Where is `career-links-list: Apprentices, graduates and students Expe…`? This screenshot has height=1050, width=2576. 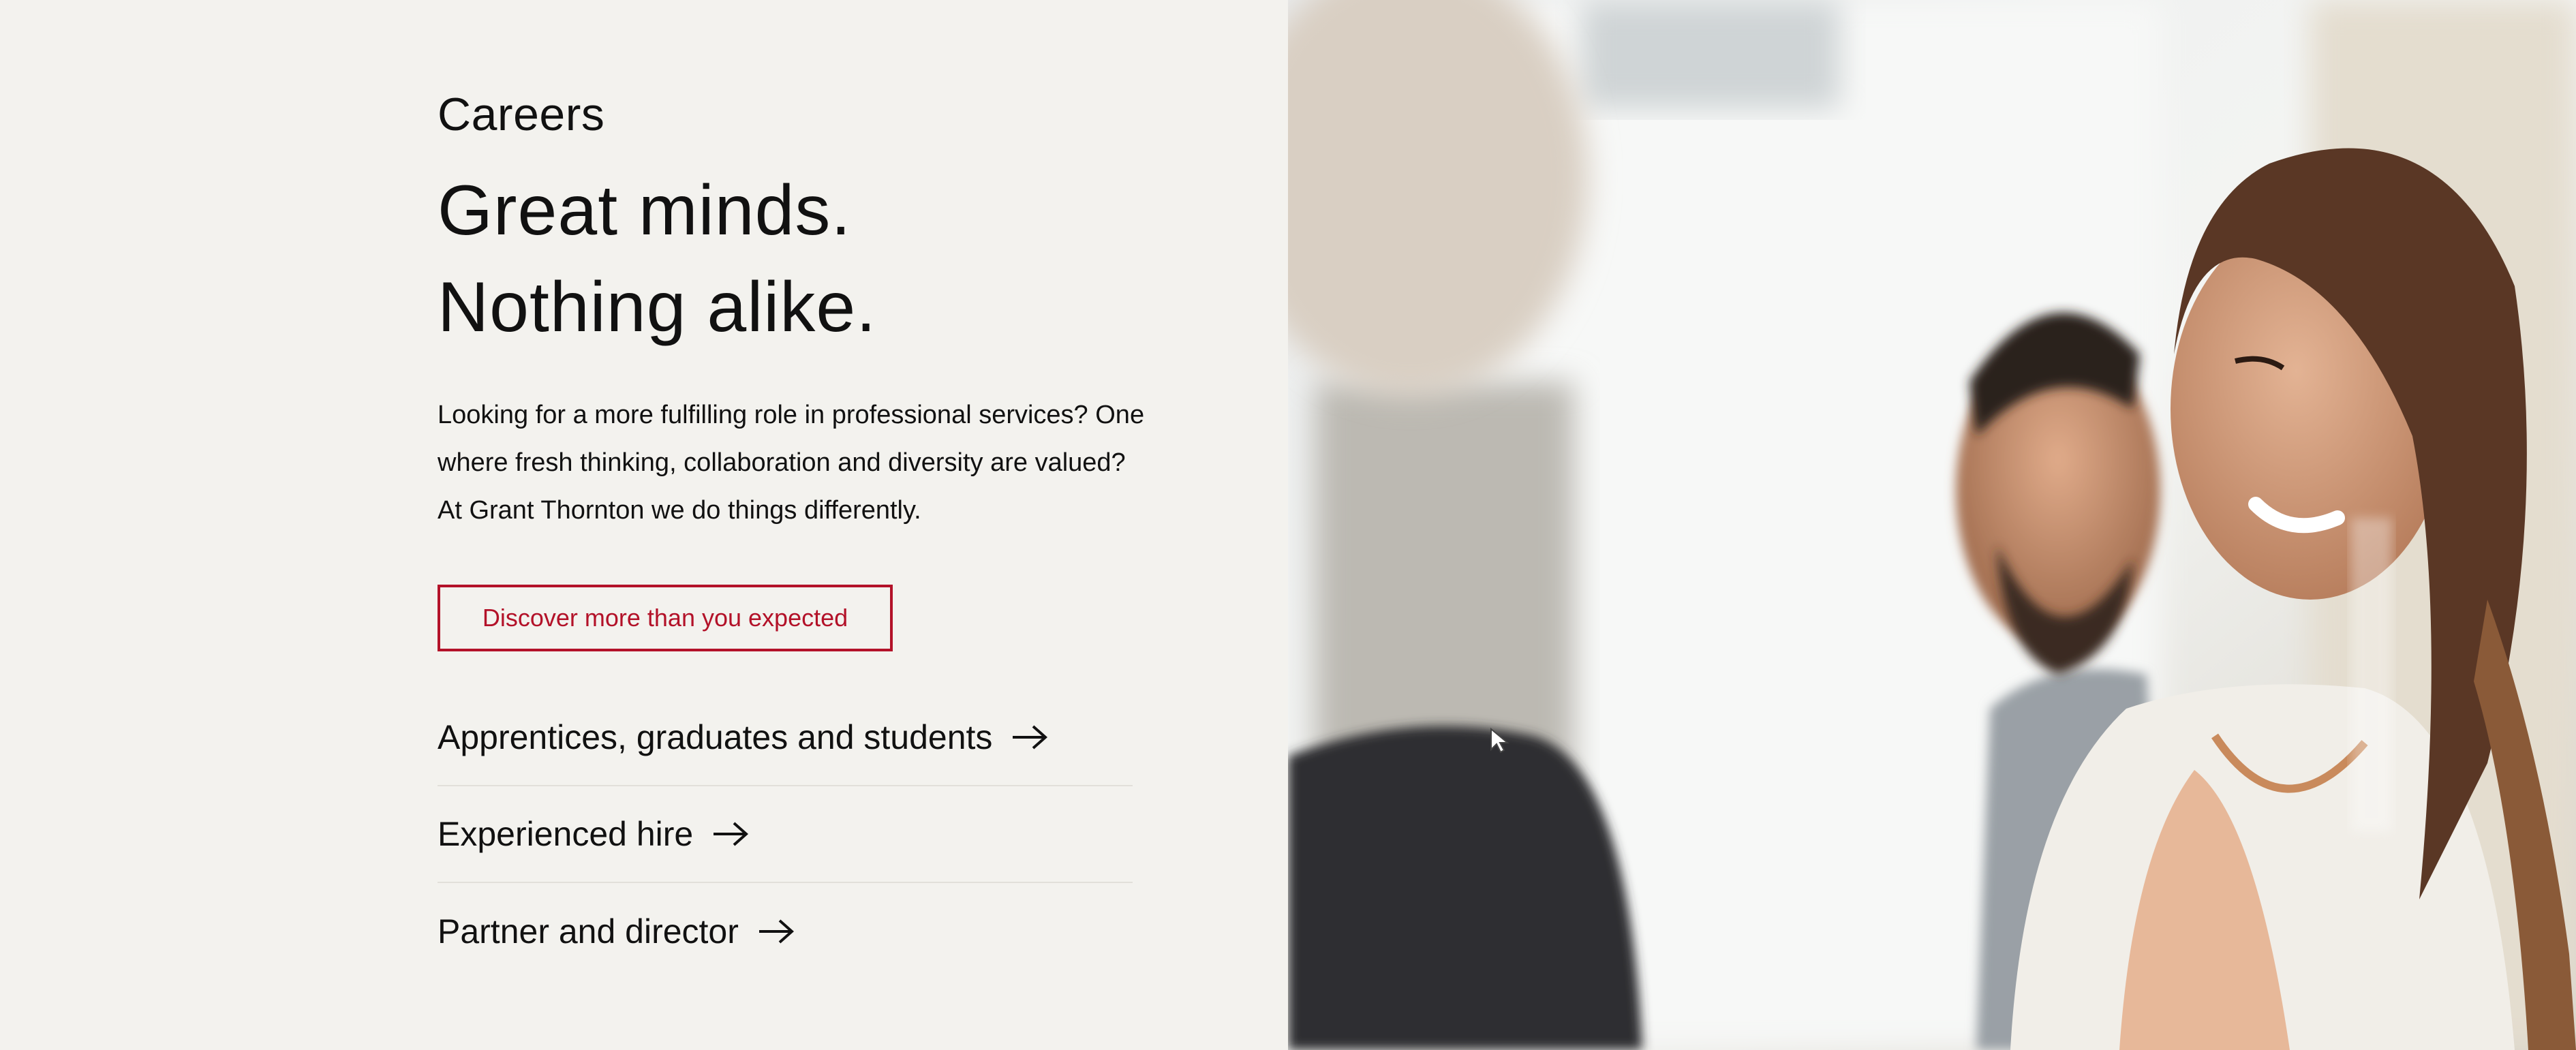 career-links-list: Apprentices, graduates and students Expe… is located at coordinates (785, 835).